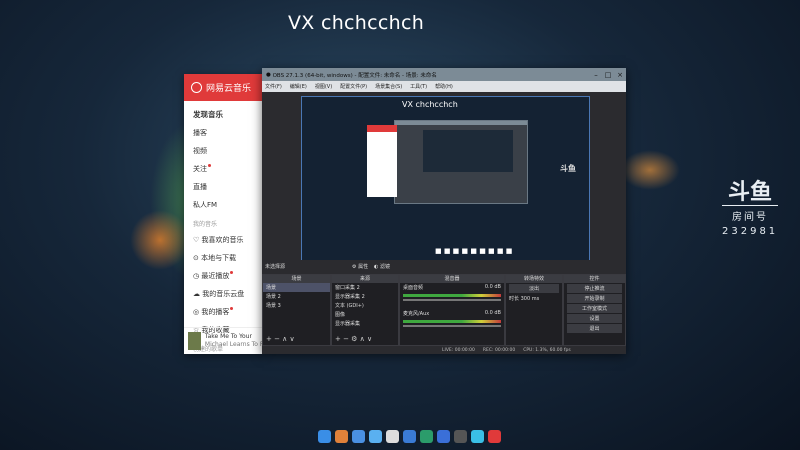 This screenshot has height=450, width=800. What do you see at coordinates (458, 350) in the screenshot?
I see `live-status: LIVE: 00:00:00` at bounding box center [458, 350].